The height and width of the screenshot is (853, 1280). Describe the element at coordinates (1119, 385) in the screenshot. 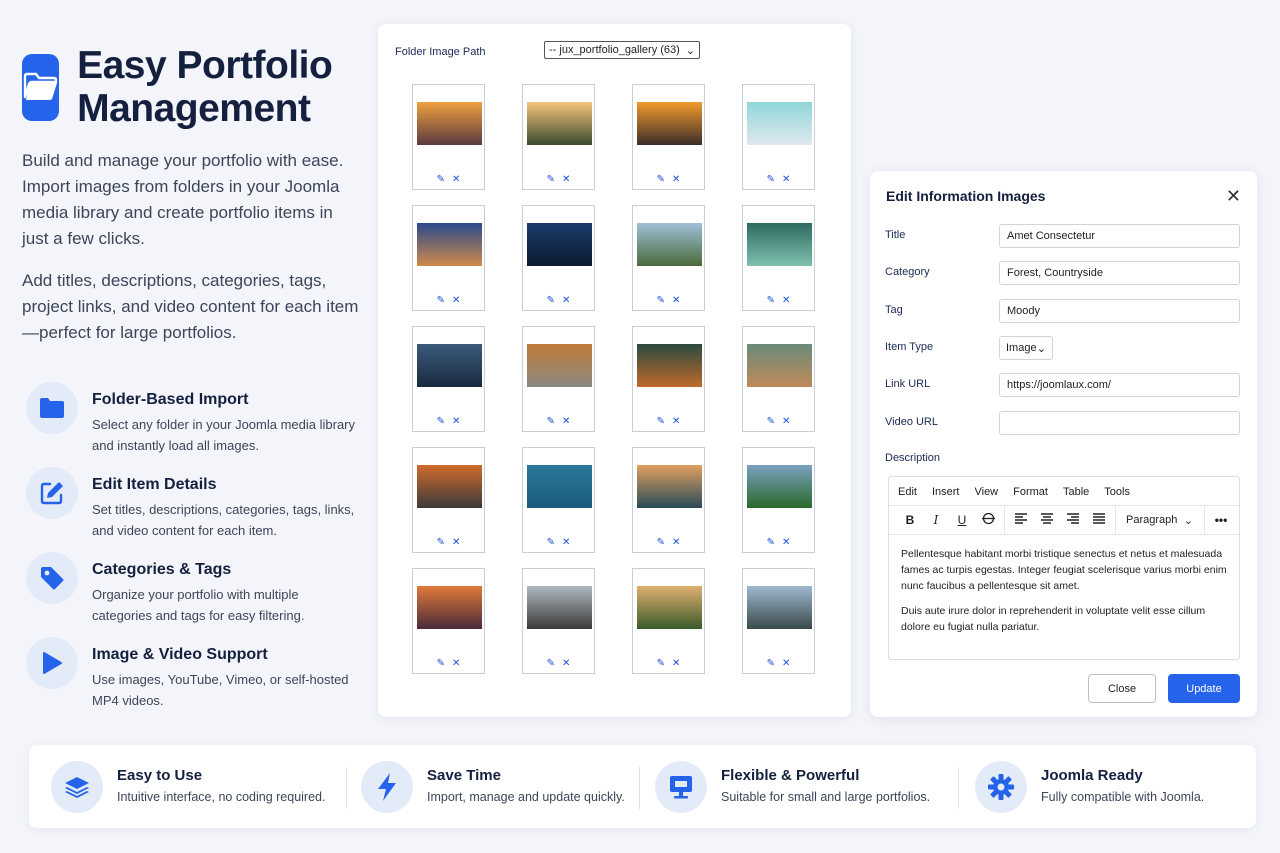

I see `link-url-input: https://joomlaux.com/` at that location.